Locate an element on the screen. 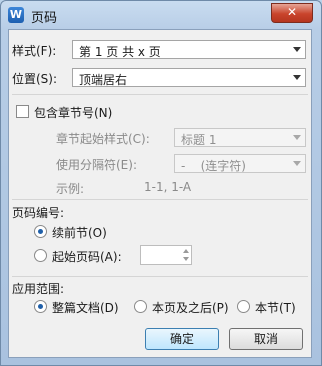 This screenshot has height=366, width=322. position-label: 位置(S): is located at coordinates (35, 79).